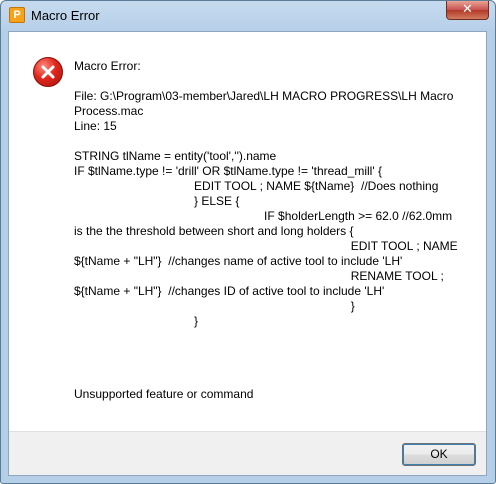 This screenshot has width=496, height=484. What do you see at coordinates (439, 454) in the screenshot?
I see `ok-button: OK` at bounding box center [439, 454].